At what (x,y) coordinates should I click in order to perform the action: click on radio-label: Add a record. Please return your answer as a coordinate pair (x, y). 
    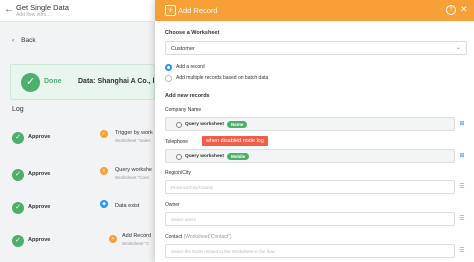
    Looking at the image, I should click on (190, 67).